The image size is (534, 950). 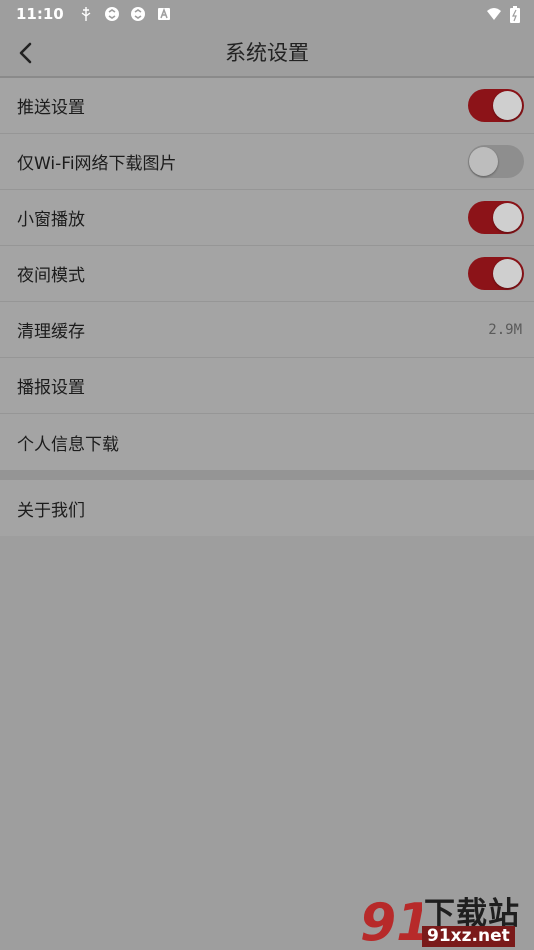 What do you see at coordinates (444, 918) in the screenshot?
I see `watermark: 91 下载站 91xz.net` at bounding box center [444, 918].